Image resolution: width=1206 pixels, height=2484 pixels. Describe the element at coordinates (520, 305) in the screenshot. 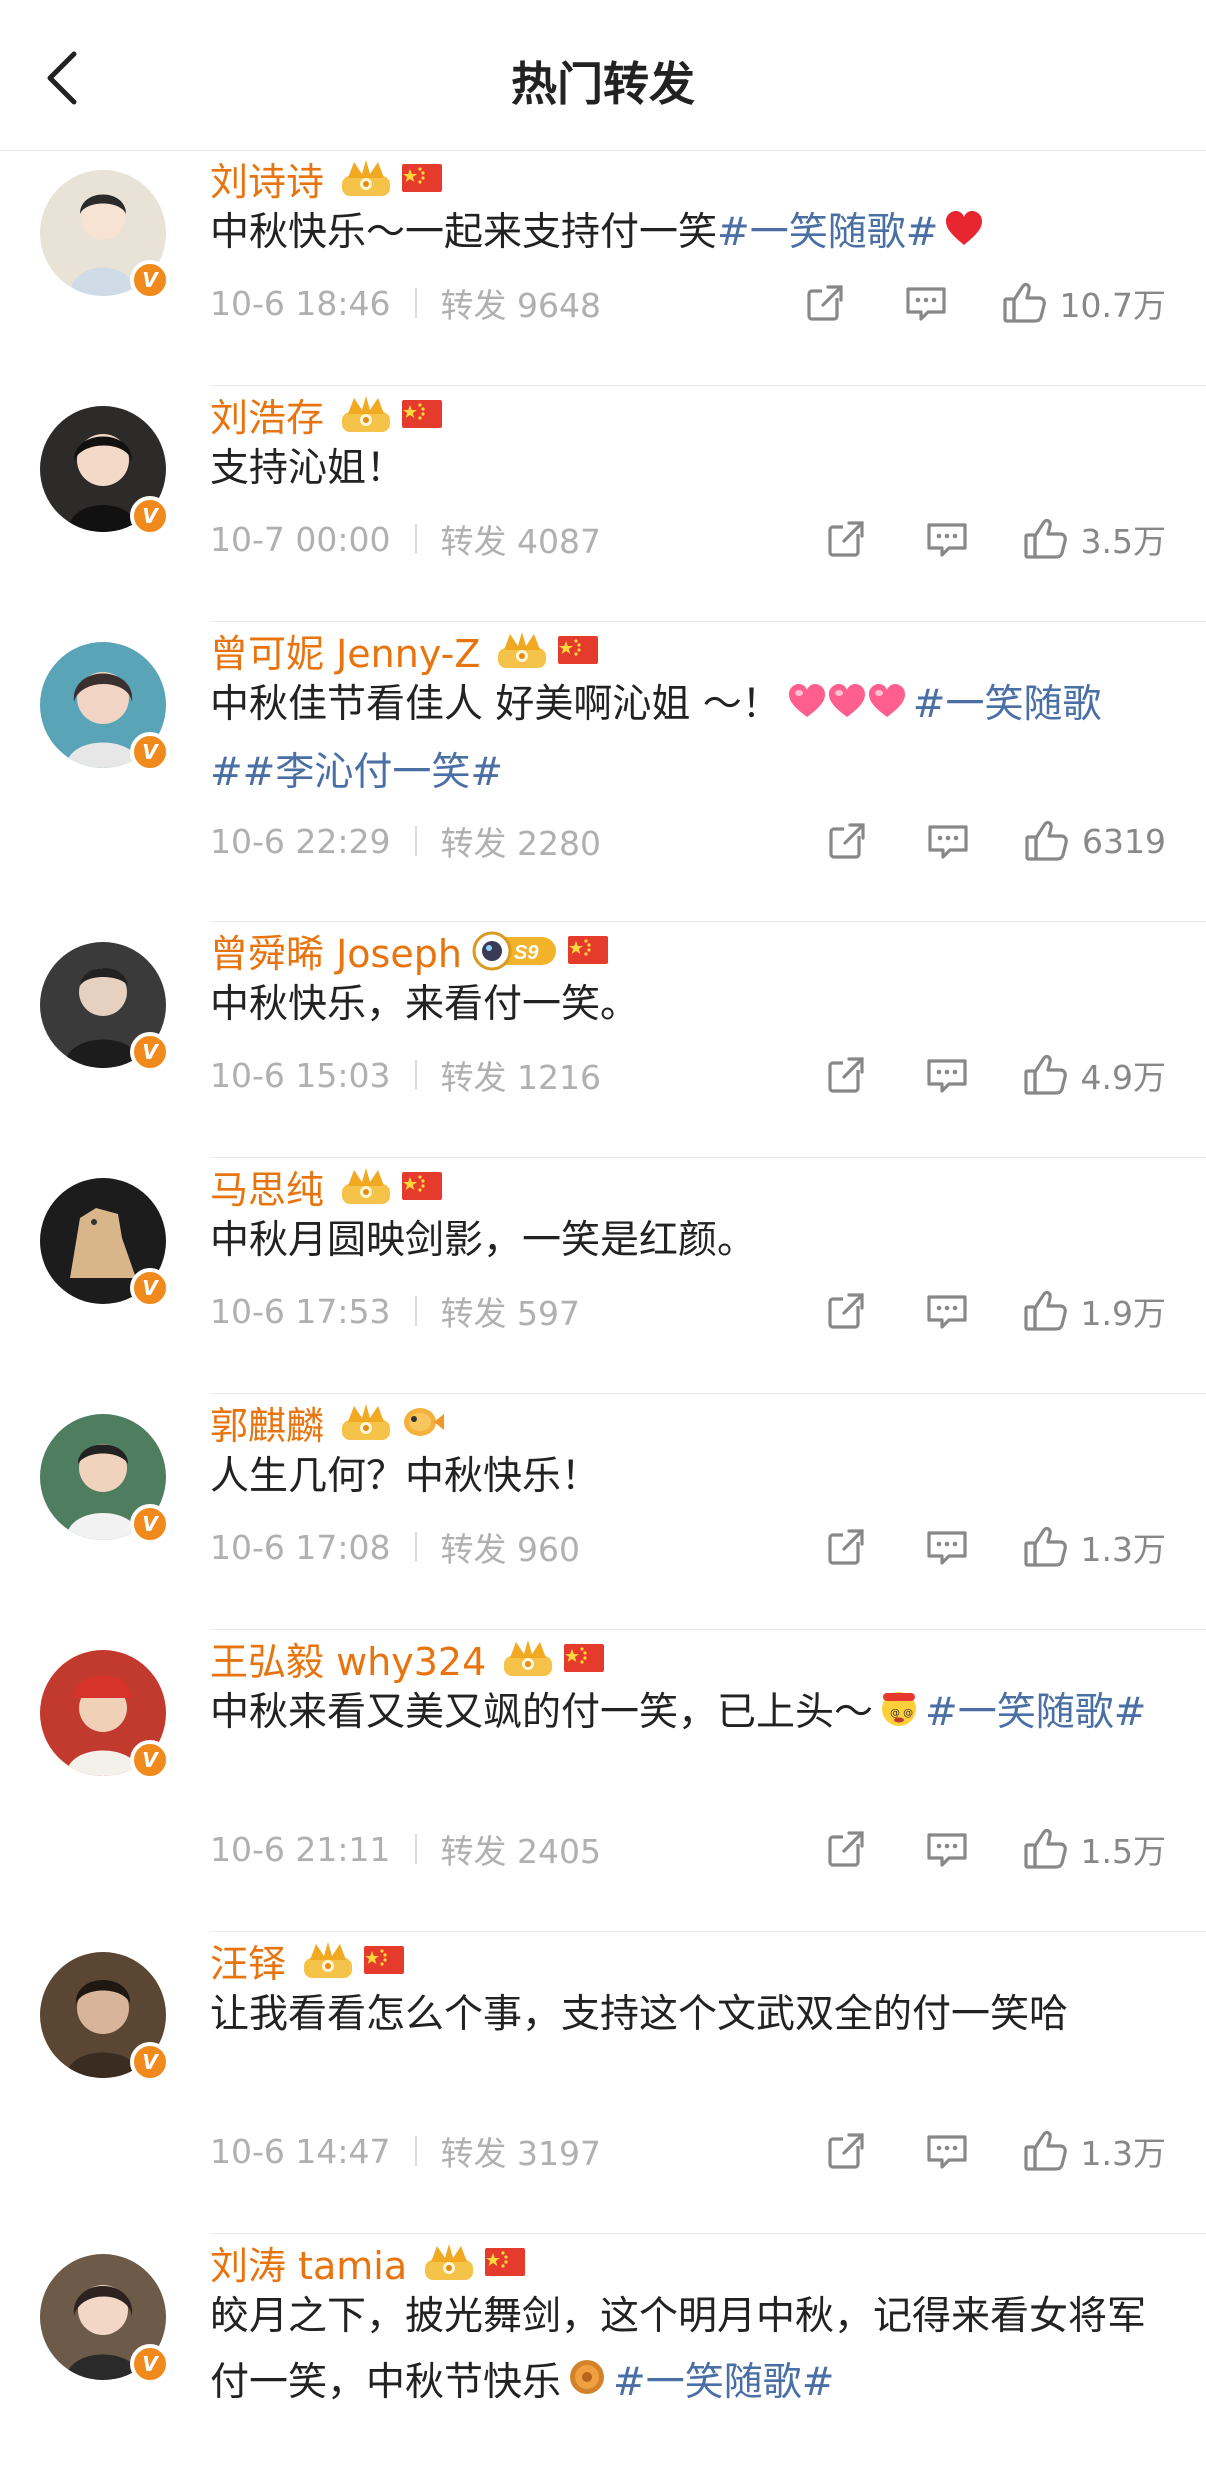

I see `repost-count: 转发 9648` at that location.